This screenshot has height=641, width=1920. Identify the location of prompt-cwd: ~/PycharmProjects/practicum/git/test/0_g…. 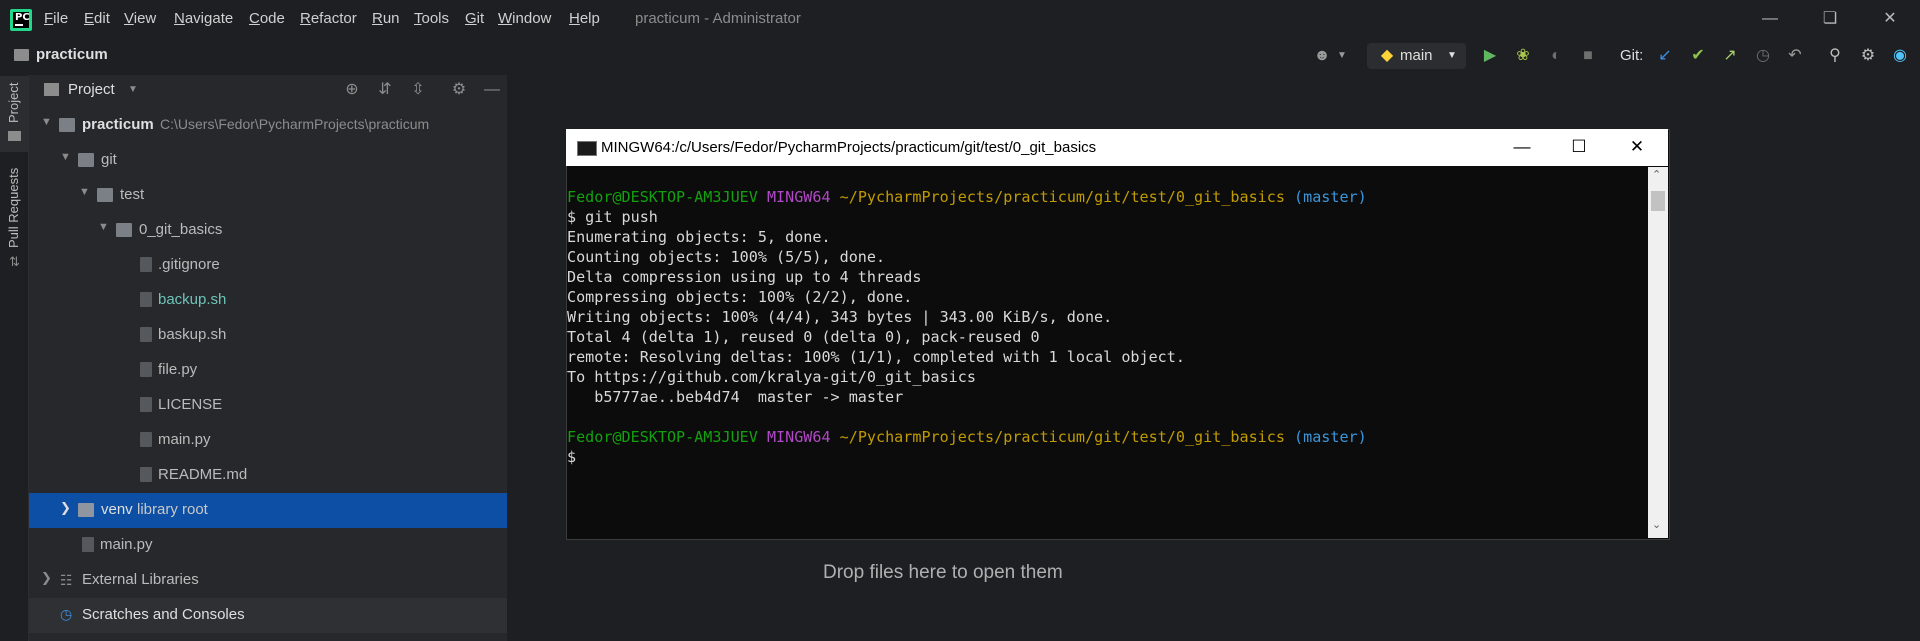
(1062, 197).